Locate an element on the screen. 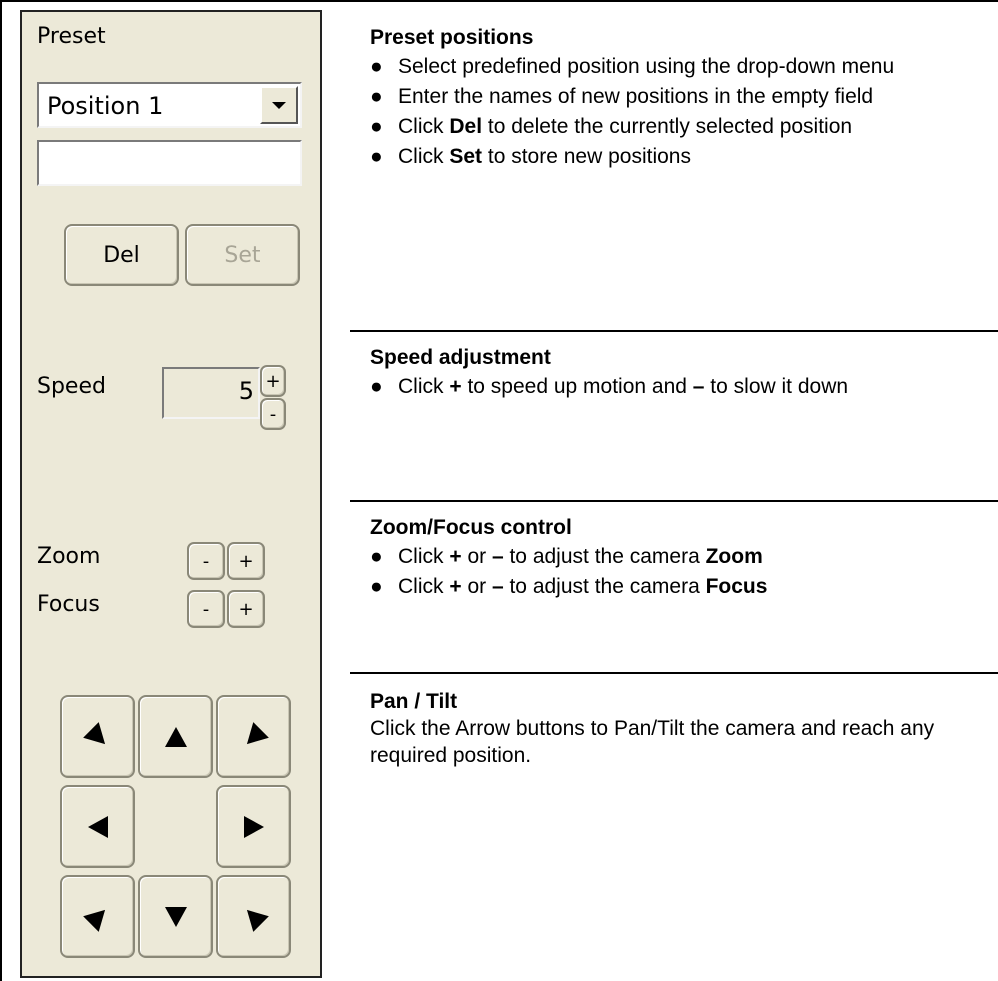 This screenshot has width=998, height=981. zoomfocus-title: Zoom/Focus control is located at coordinates (471, 527).